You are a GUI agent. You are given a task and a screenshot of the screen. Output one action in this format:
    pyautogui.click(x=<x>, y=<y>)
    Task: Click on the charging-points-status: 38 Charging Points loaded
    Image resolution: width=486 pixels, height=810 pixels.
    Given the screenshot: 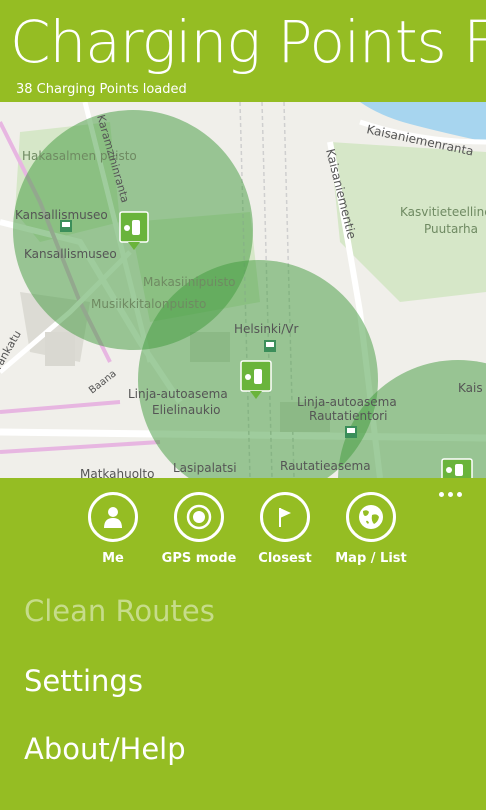 What is the action you would take?
    pyautogui.click(x=101, y=89)
    